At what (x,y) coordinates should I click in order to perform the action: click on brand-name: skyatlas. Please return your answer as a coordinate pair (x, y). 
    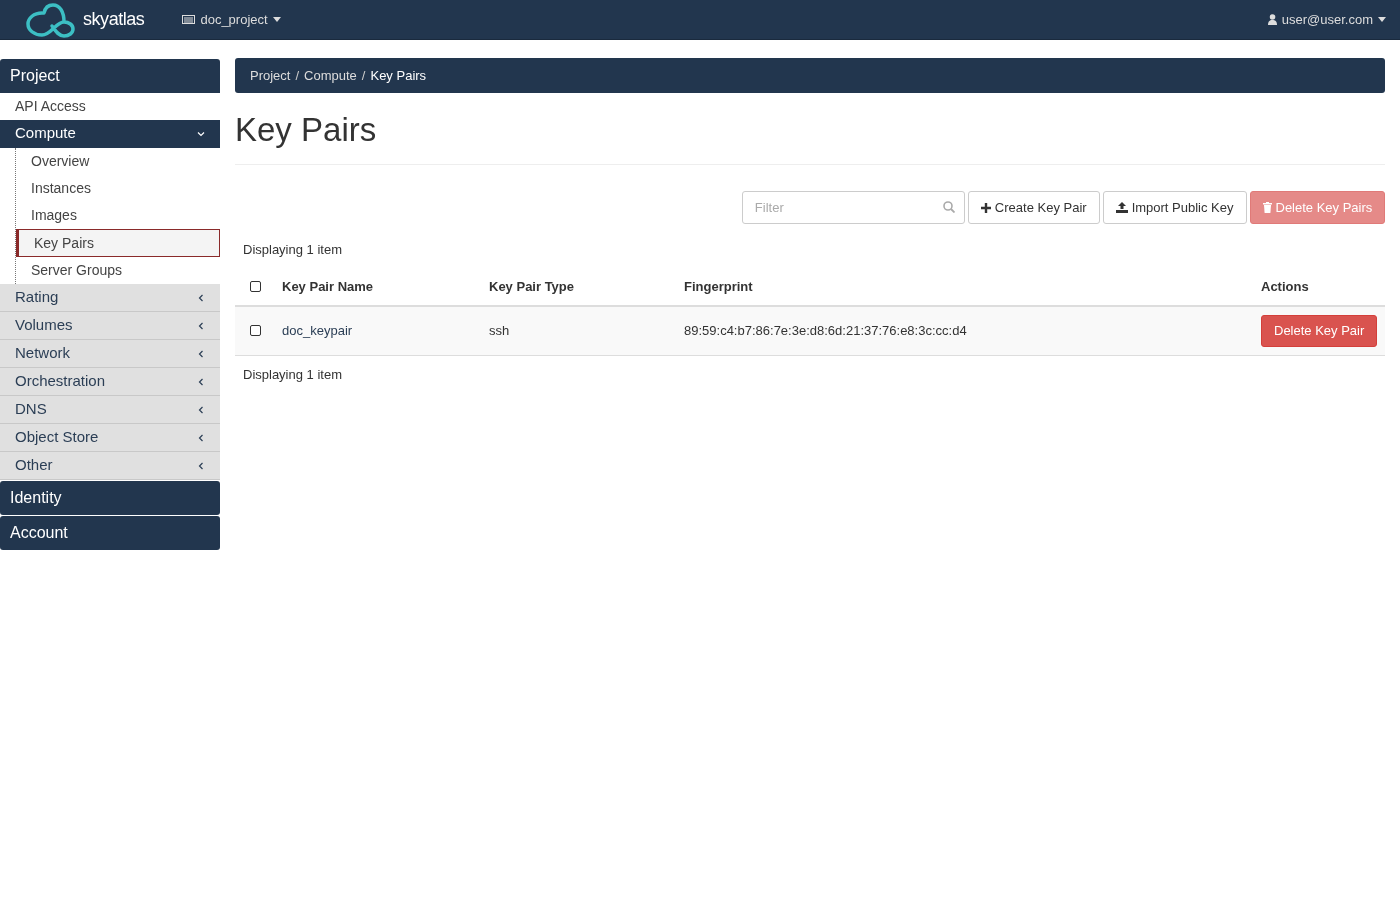
    Looking at the image, I should click on (114, 19).